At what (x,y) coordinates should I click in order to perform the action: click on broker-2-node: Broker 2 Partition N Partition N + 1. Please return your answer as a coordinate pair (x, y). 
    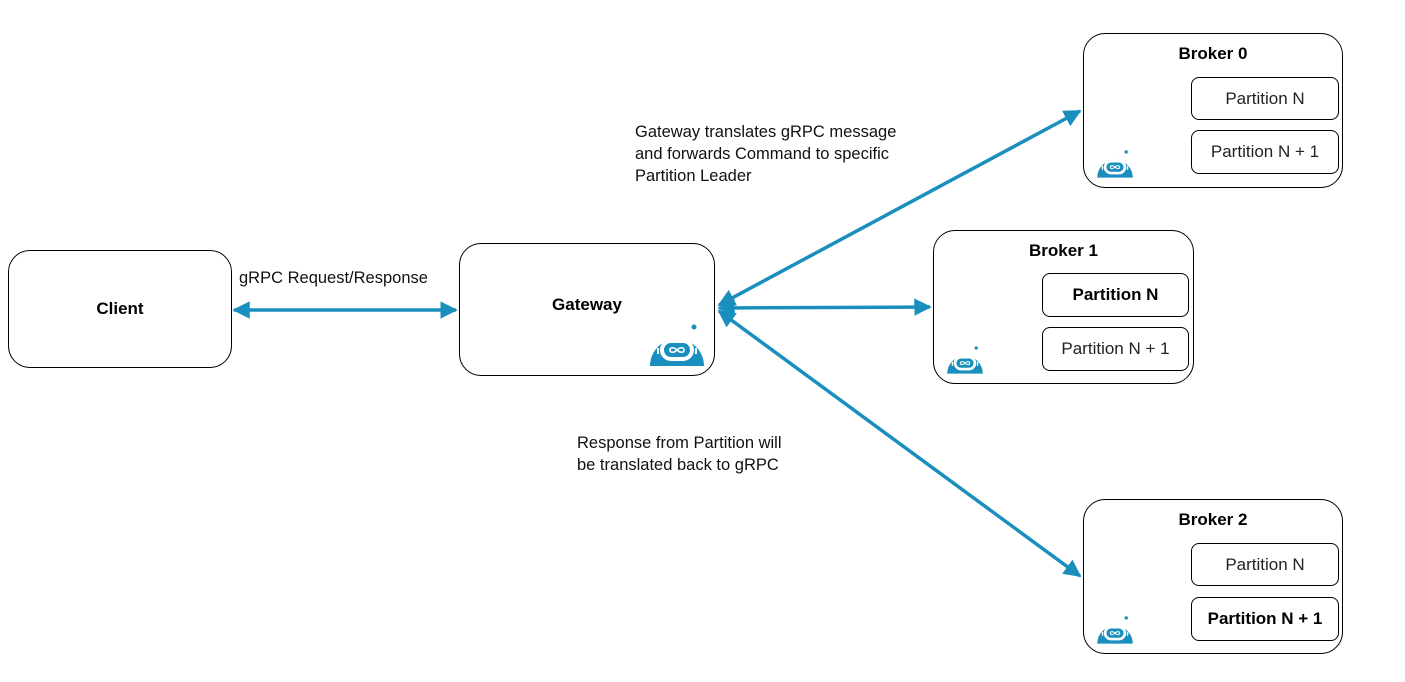
    Looking at the image, I should click on (1213, 576).